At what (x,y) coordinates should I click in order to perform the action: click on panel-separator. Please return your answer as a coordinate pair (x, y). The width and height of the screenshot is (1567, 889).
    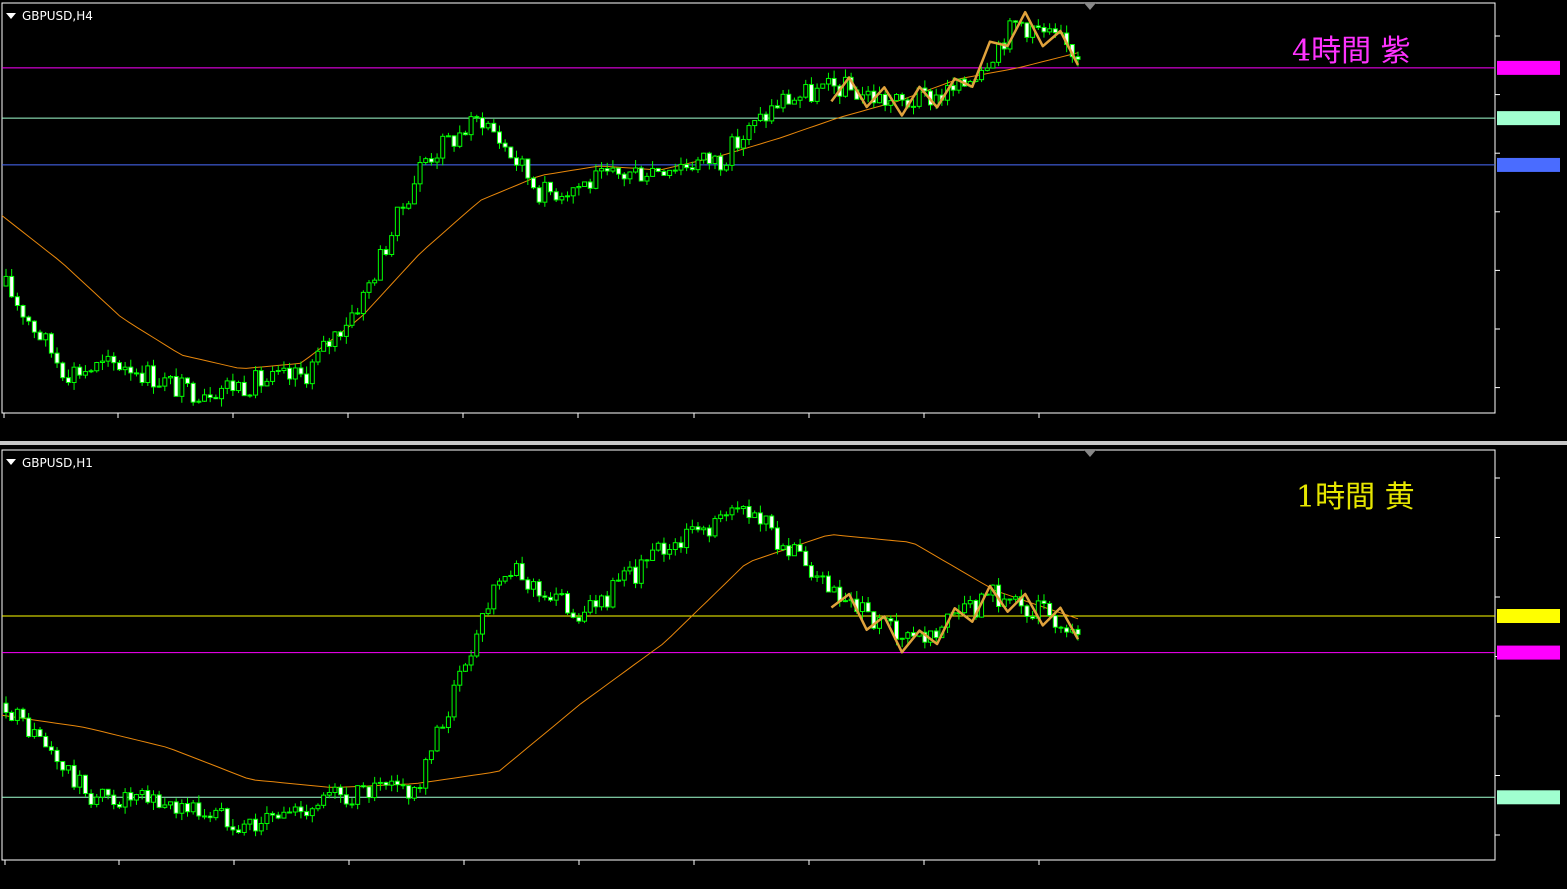
    Looking at the image, I should click on (783, 443).